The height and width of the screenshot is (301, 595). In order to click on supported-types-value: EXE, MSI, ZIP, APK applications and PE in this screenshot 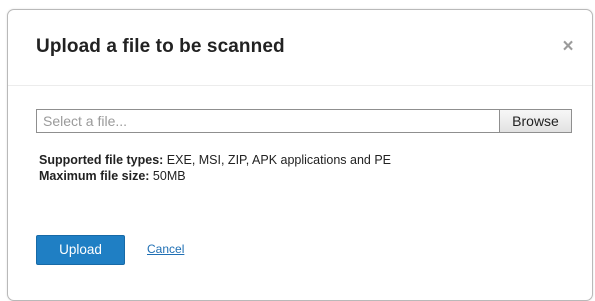, I will do `click(277, 160)`.